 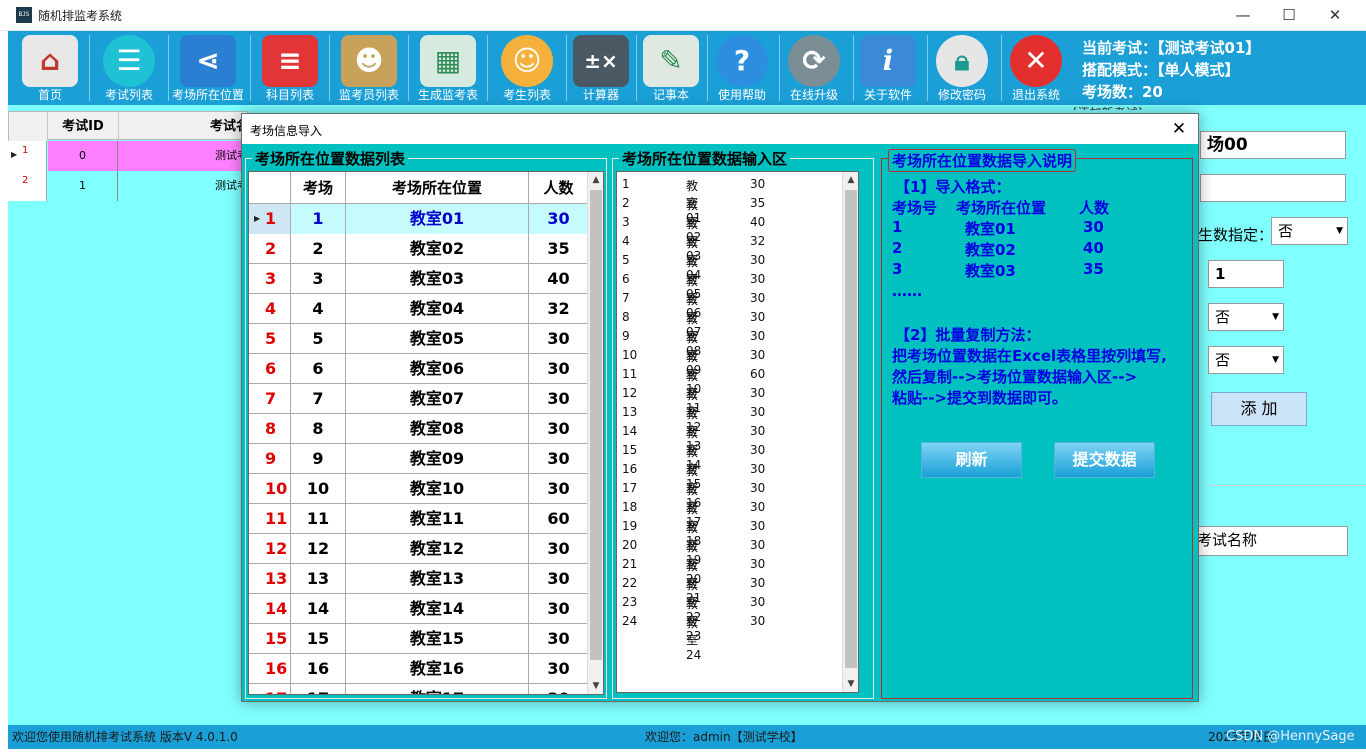 I want to click on table-header-location: 考场所在位置, so click(x=437, y=188).